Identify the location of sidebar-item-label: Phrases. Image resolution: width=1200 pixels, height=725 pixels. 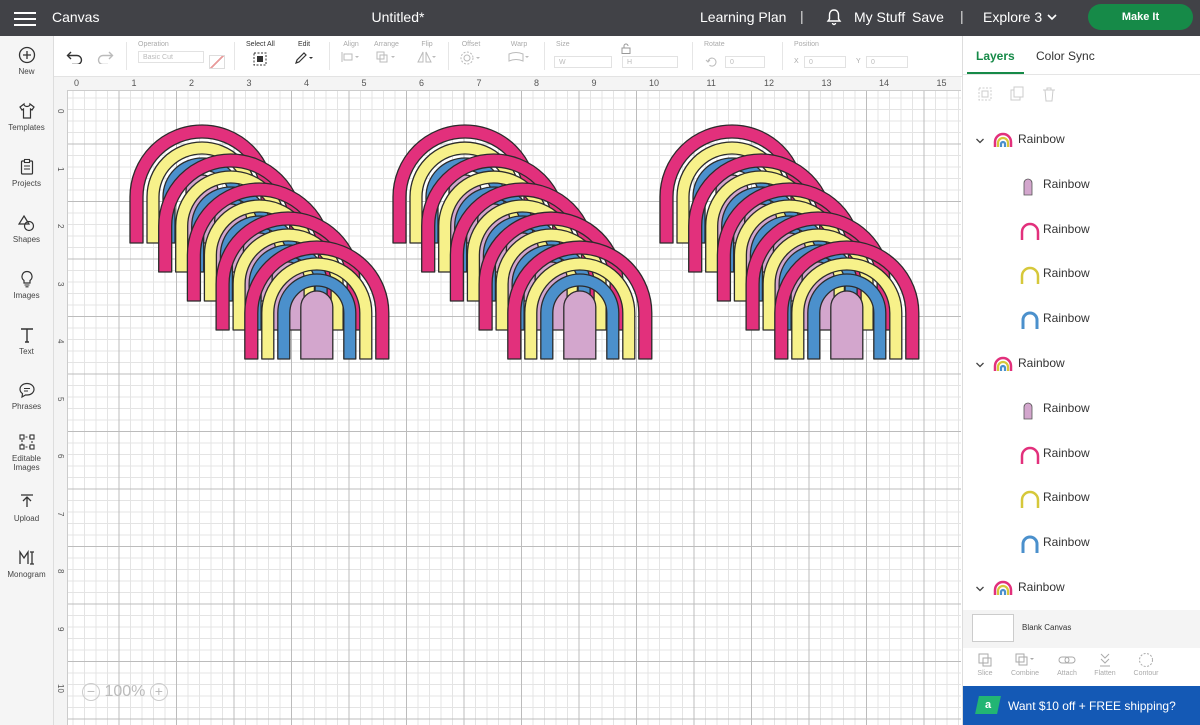
(26, 406).